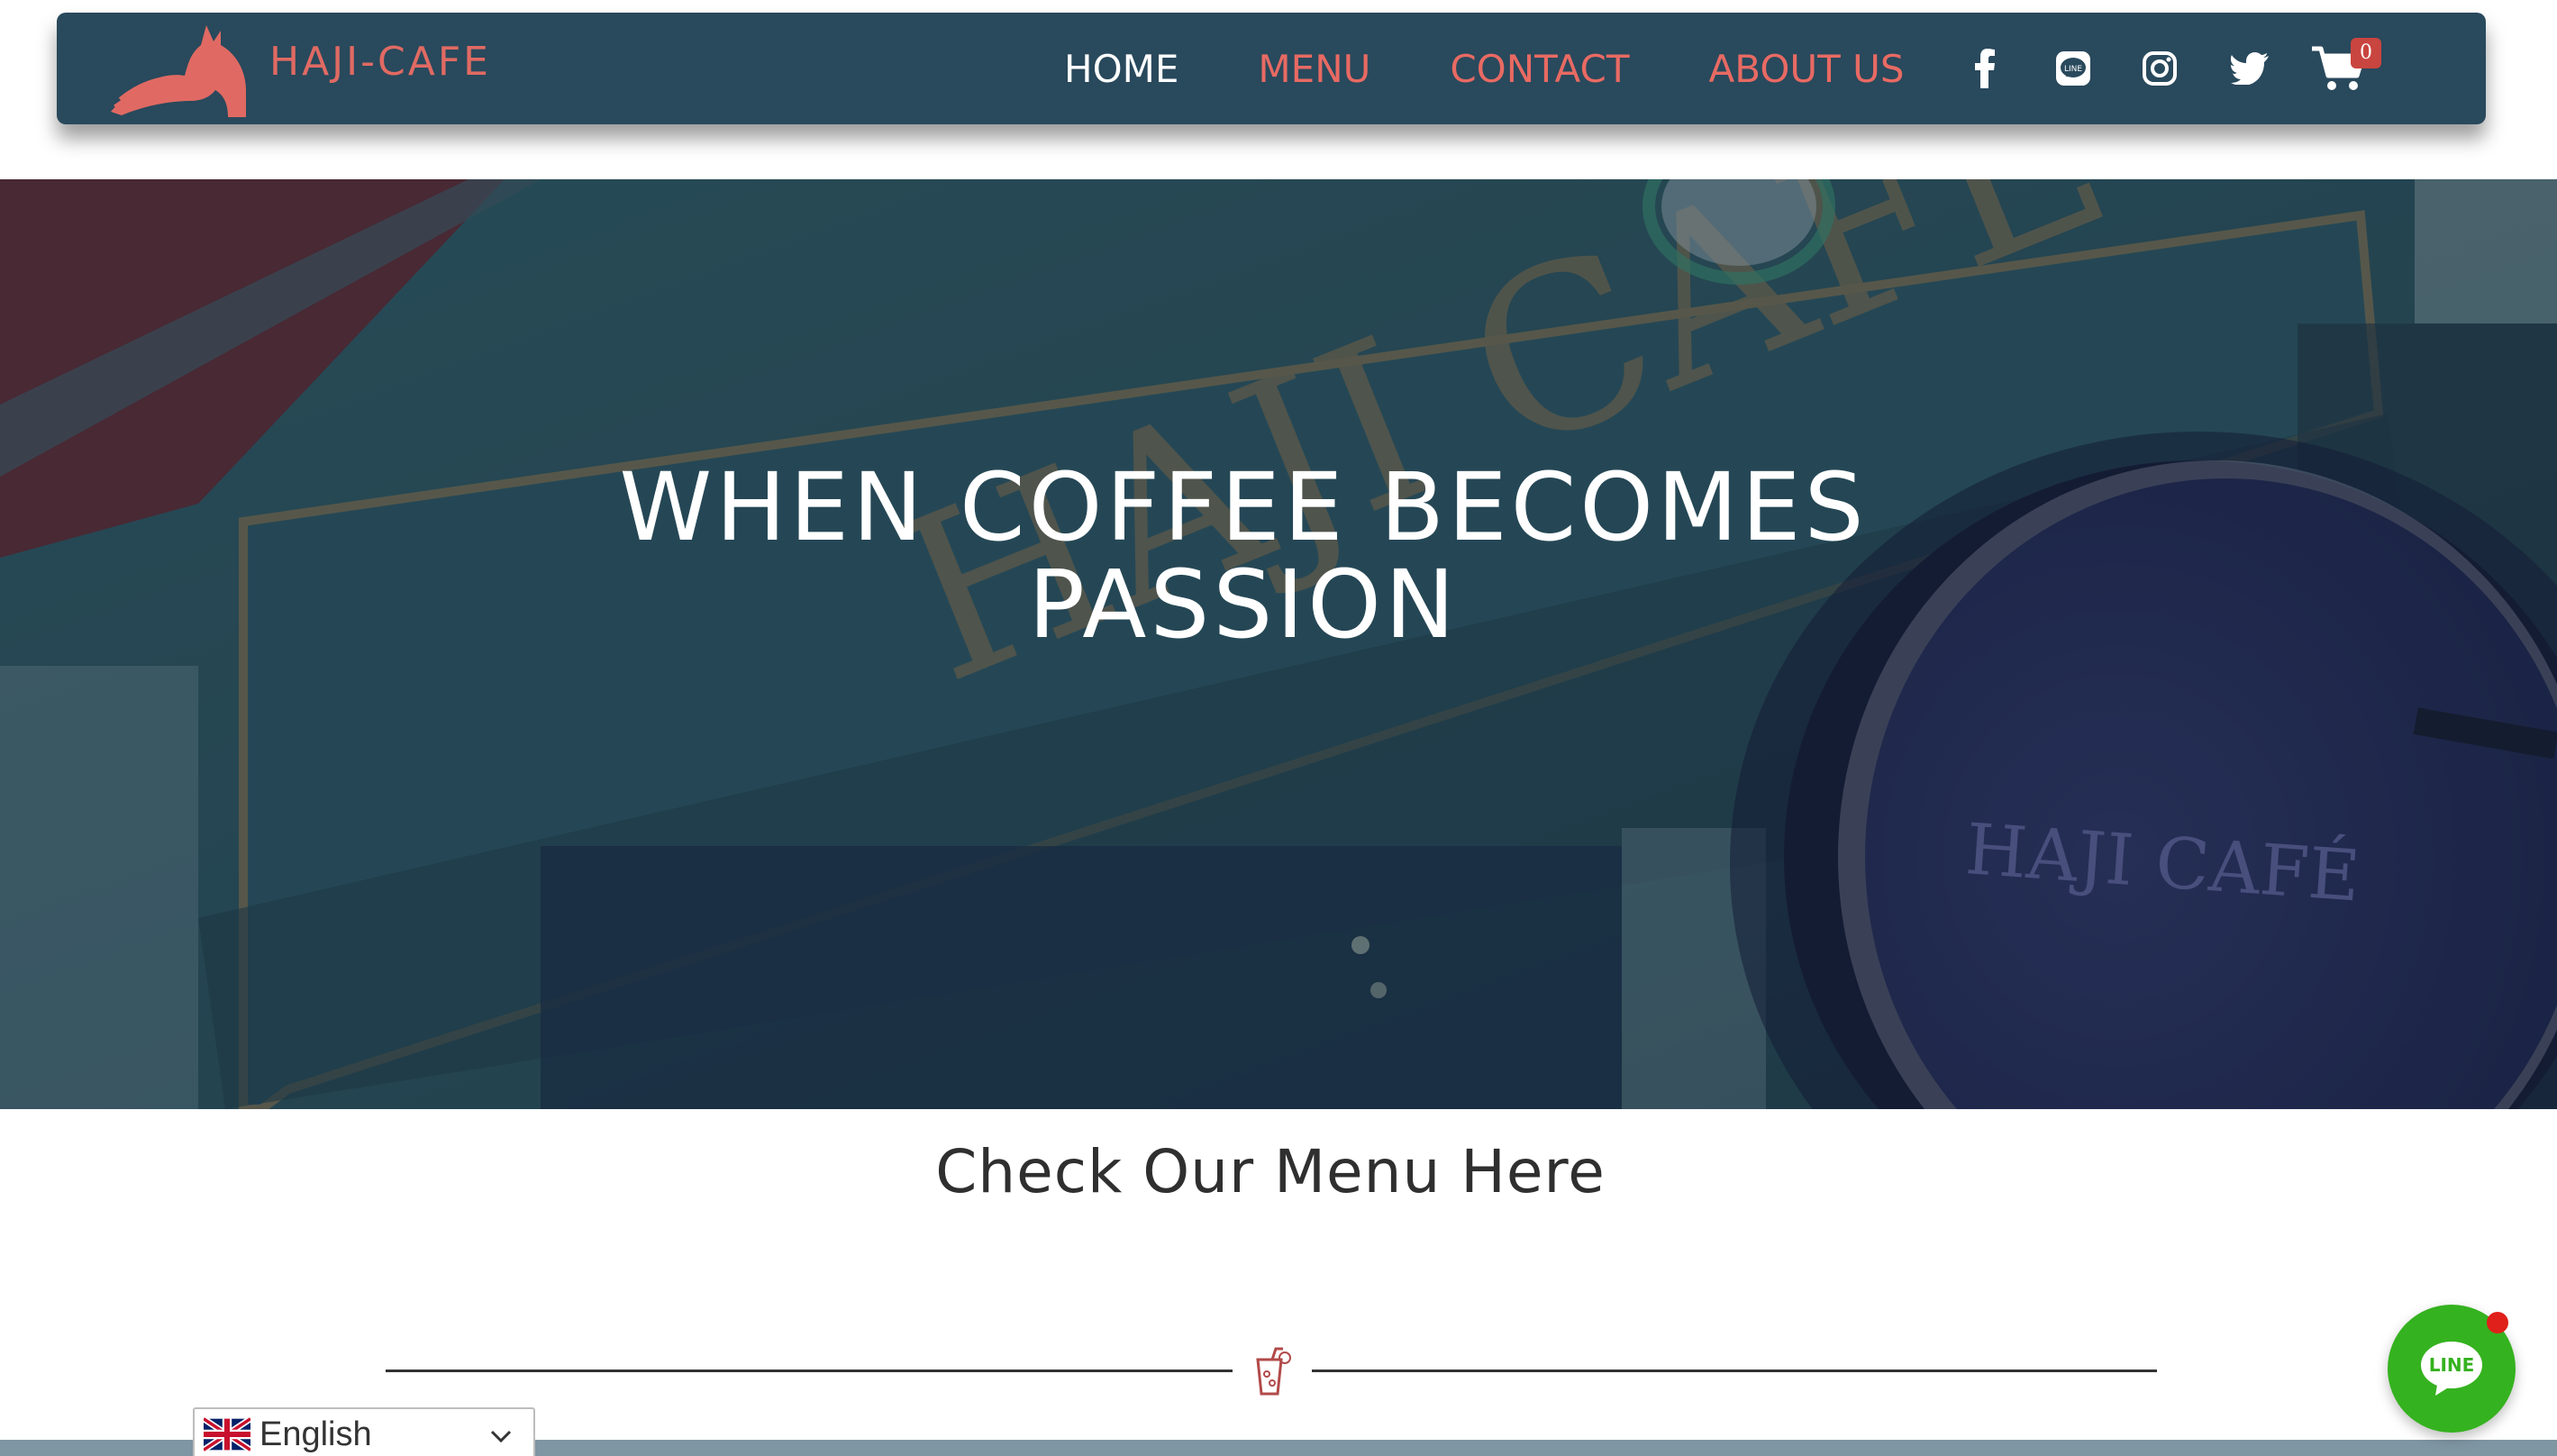 The image size is (2557, 1456). What do you see at coordinates (2249, 68) in the screenshot?
I see `twitter-icon` at bounding box center [2249, 68].